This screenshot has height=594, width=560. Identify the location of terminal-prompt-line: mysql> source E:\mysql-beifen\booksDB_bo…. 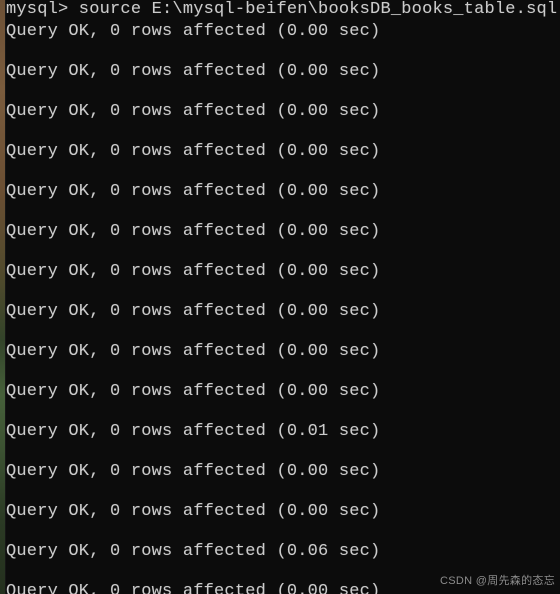
(282, 9).